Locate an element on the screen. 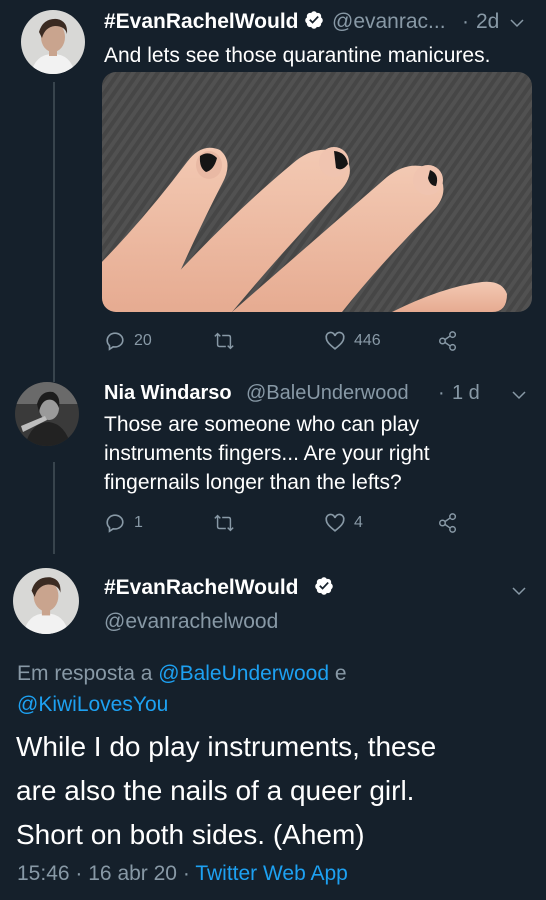  timestamp: 2d is located at coordinates (487, 22).